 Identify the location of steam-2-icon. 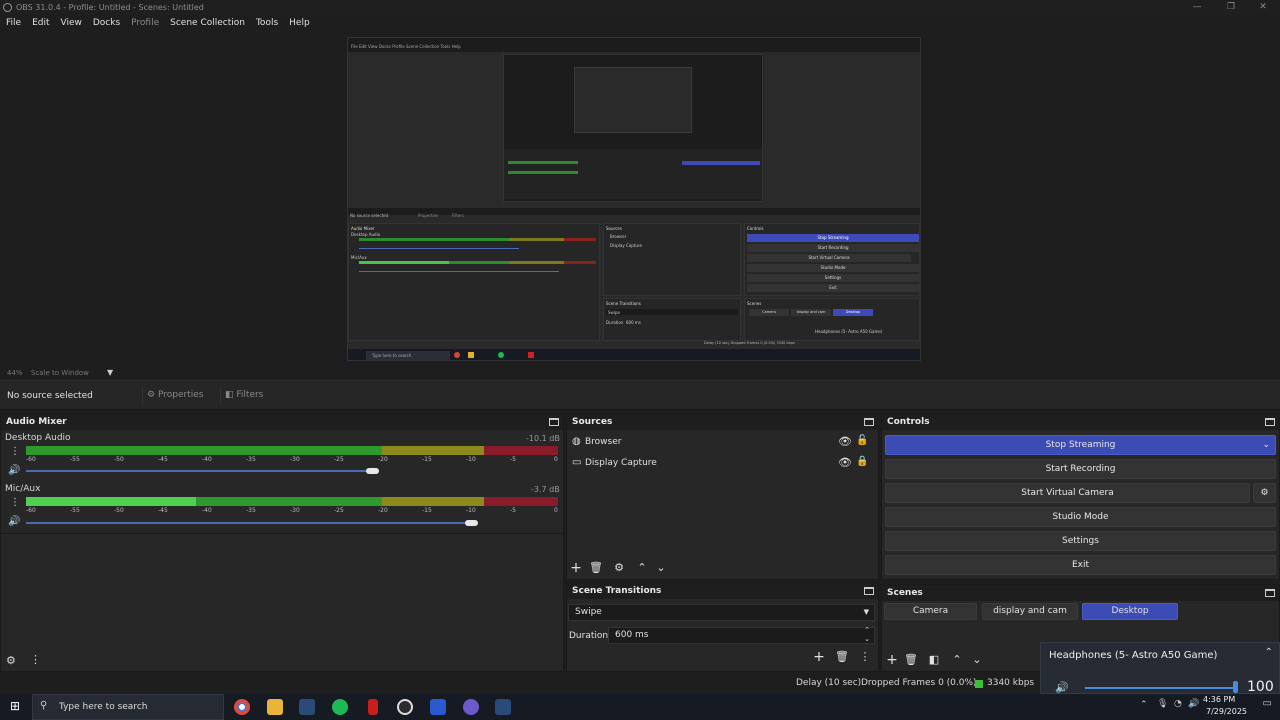
(503, 707).